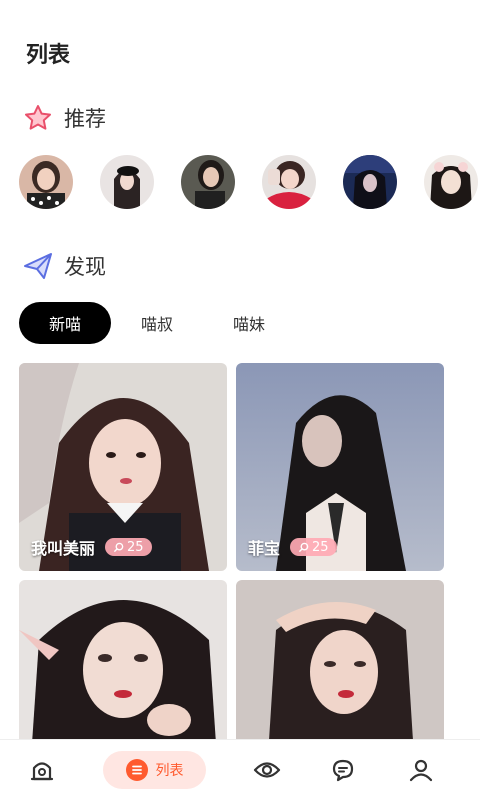  I want to click on category-tabs: 新喵 喵叔 喵妹, so click(157, 323).